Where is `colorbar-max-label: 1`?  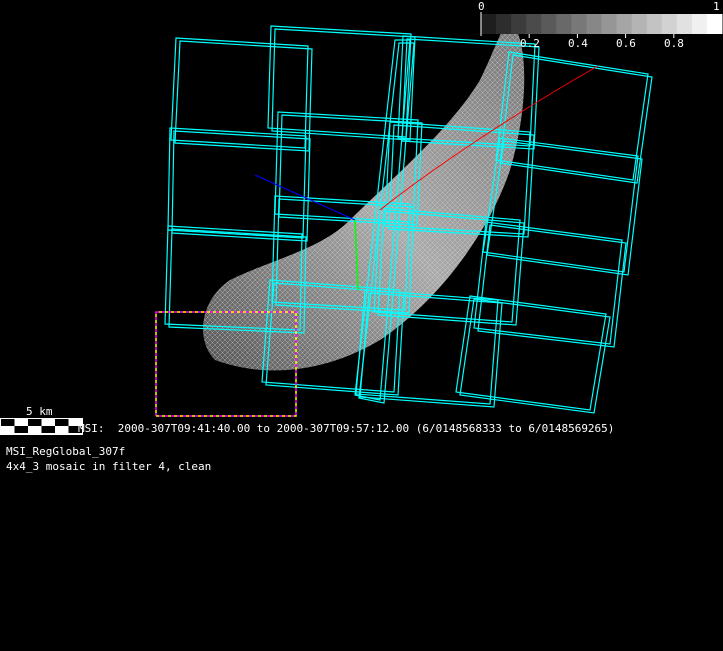 colorbar-max-label: 1 is located at coordinates (716, 6).